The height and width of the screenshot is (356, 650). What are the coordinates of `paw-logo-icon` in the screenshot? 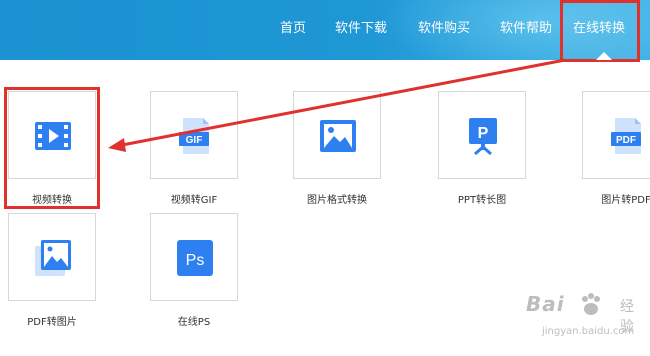 It's located at (591, 304).